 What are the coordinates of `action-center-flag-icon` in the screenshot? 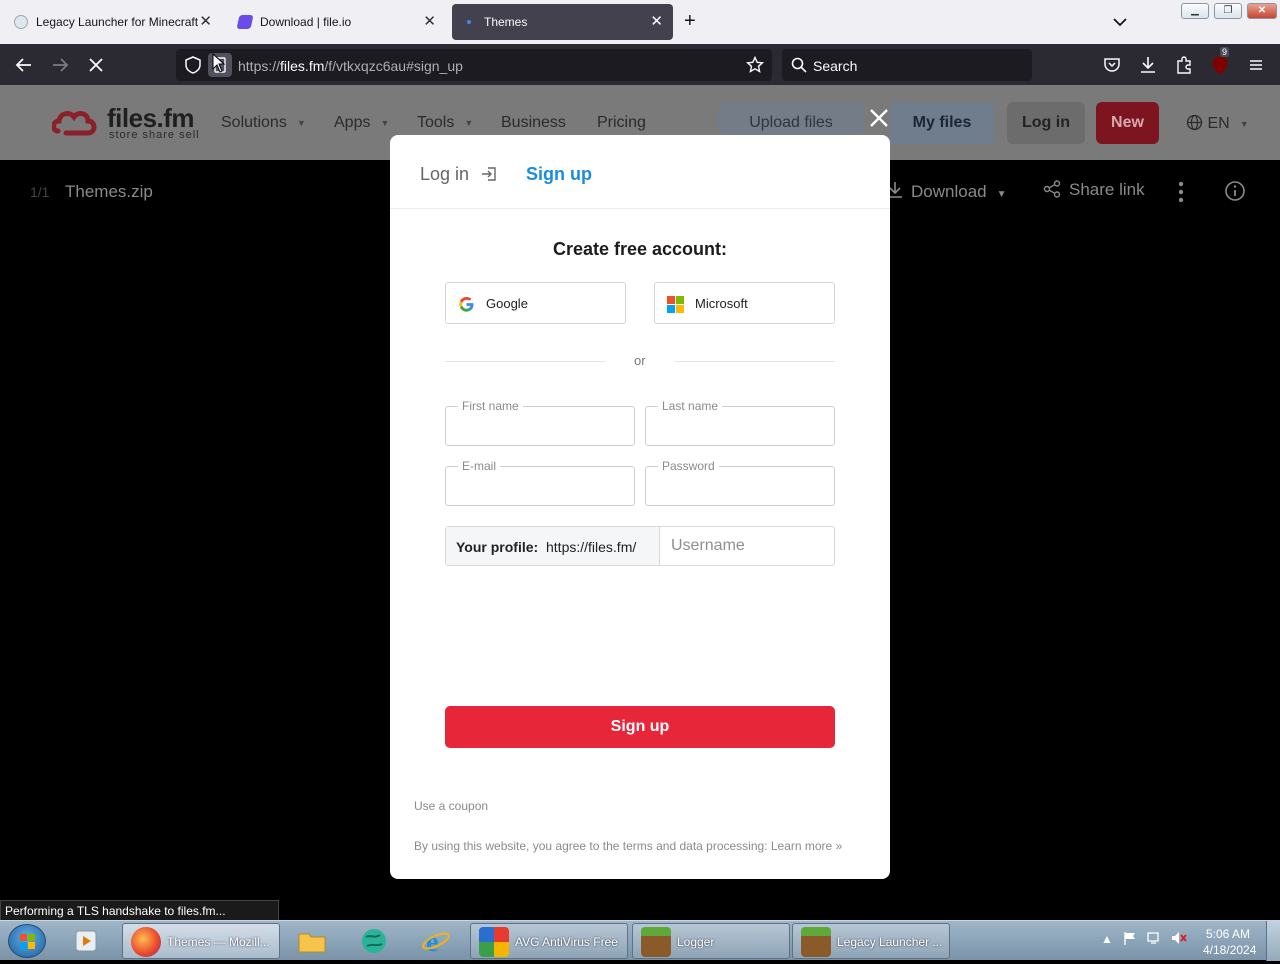 It's located at (1130, 939).